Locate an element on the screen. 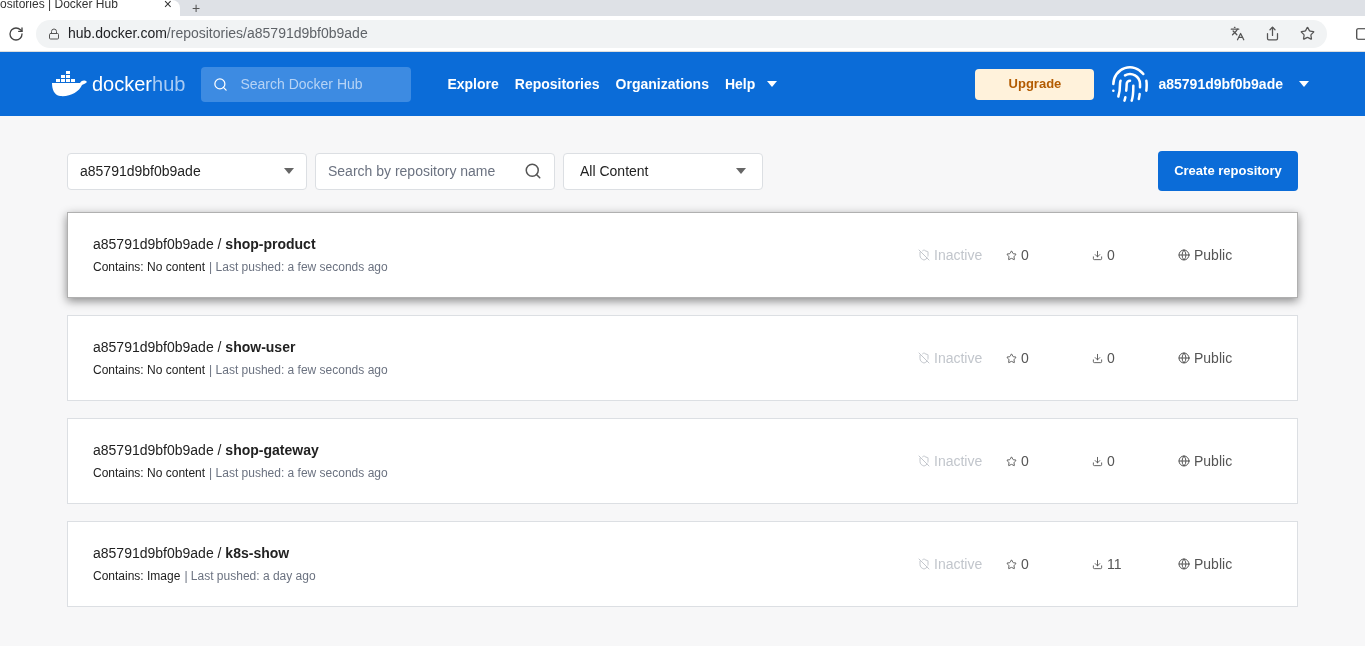  repository-title: a85791d9bf0b9ade / show-user is located at coordinates (195, 347).